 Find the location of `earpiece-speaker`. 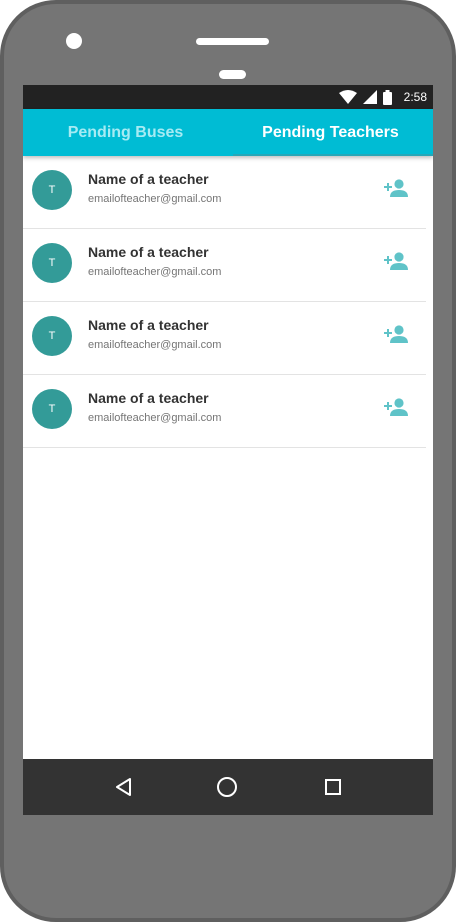

earpiece-speaker is located at coordinates (232, 41).